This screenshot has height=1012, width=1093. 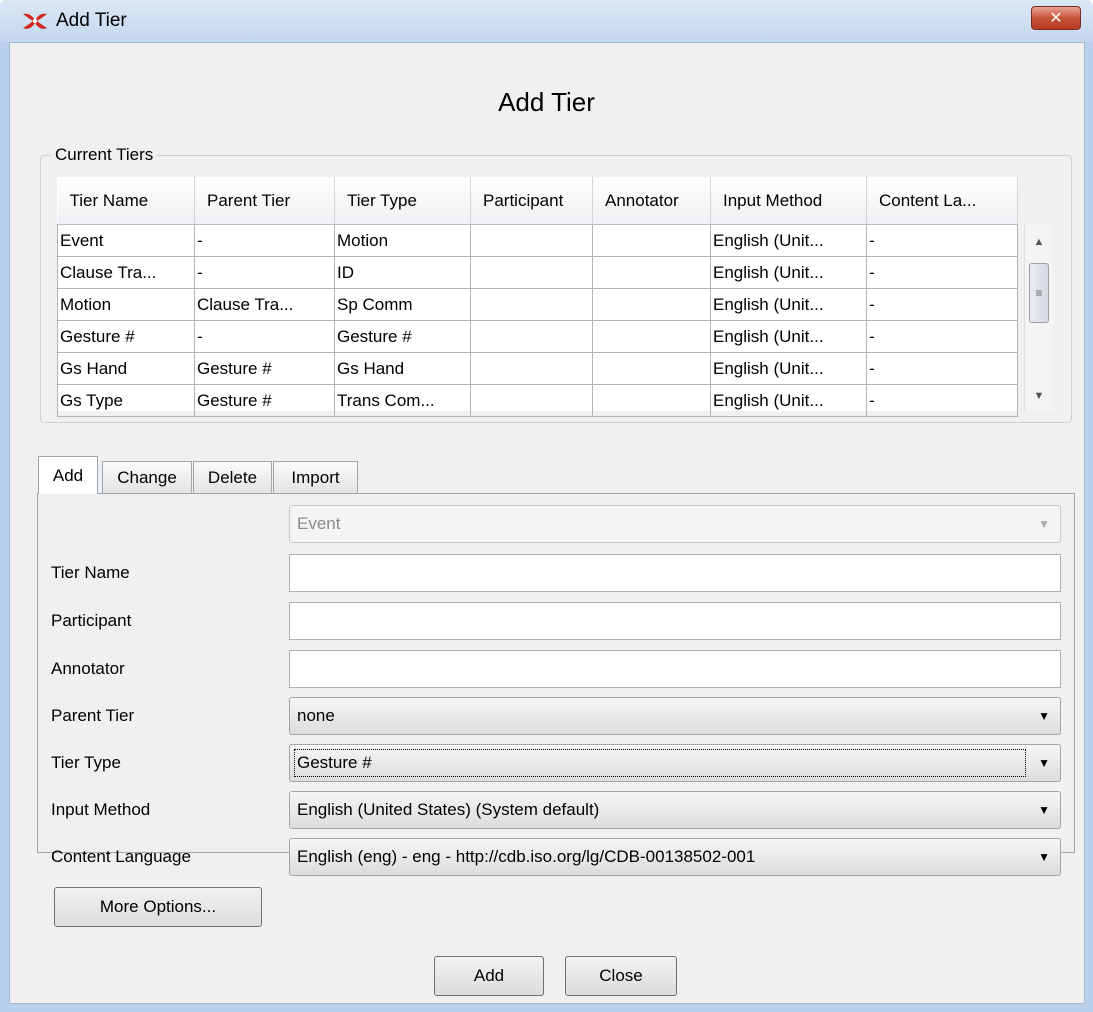 I want to click on table-cell: Sp Comm, so click(x=402, y=304).